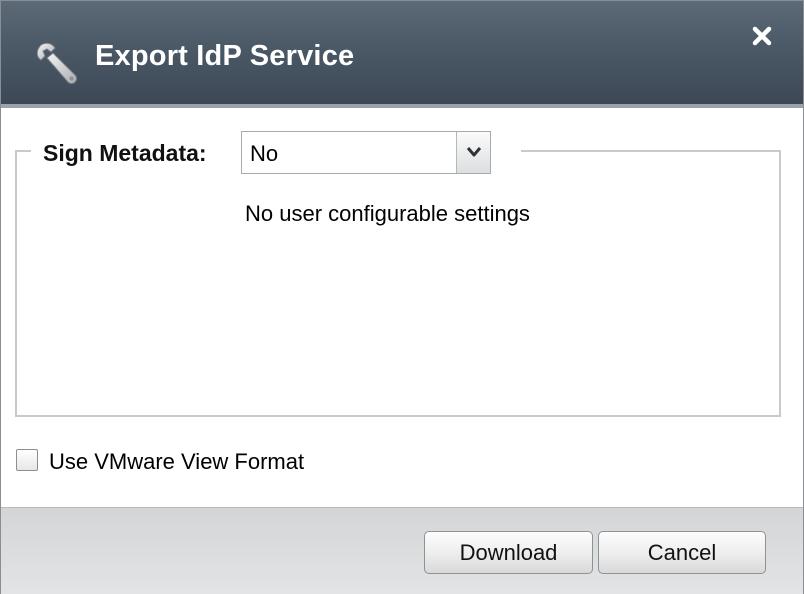  Describe the element at coordinates (57, 63) in the screenshot. I see `wrench-icon` at that location.